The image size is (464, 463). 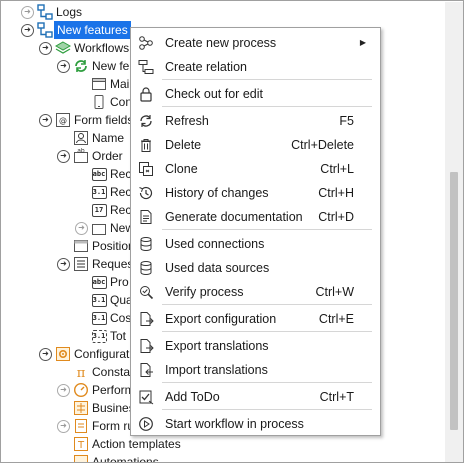 What do you see at coordinates (255, 291) in the screenshot?
I see `menu-item-verify-process: Verify process Ctrl+W` at bounding box center [255, 291].